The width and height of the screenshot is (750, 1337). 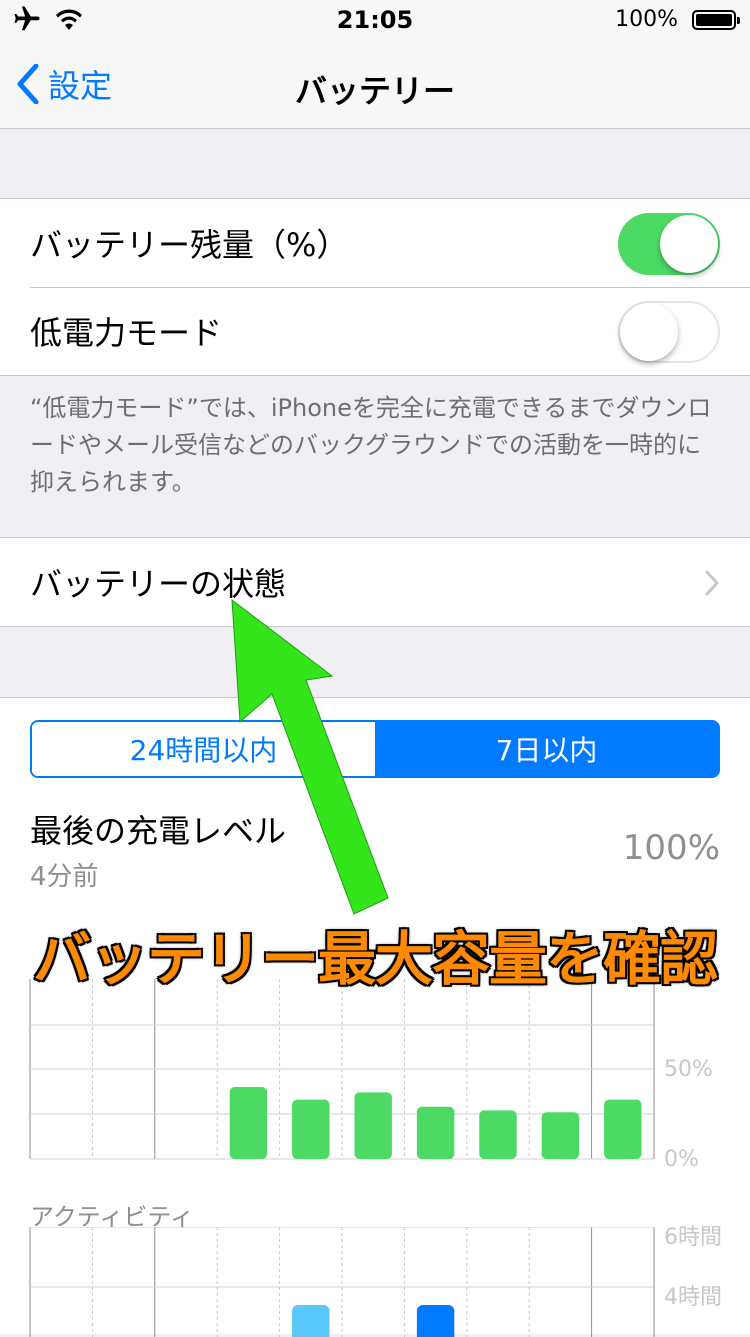 I want to click on activity-ytick-4h: 4時間, so click(x=693, y=1297).